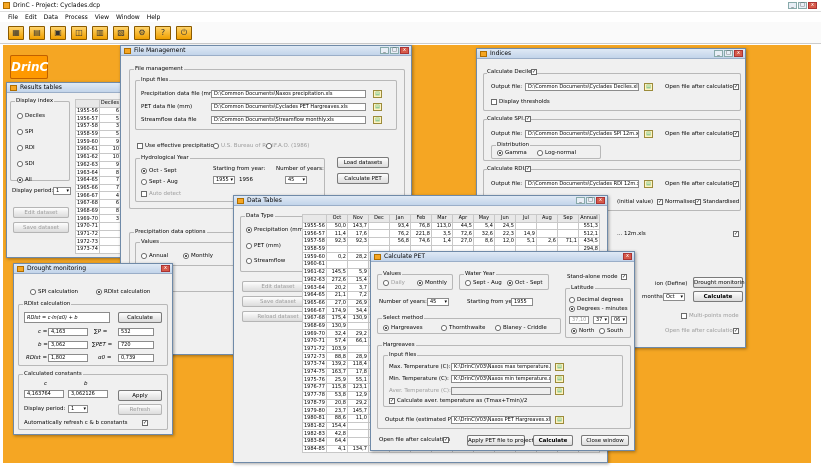  I want to click on drought-calculate-button: Calculate, so click(140, 317).